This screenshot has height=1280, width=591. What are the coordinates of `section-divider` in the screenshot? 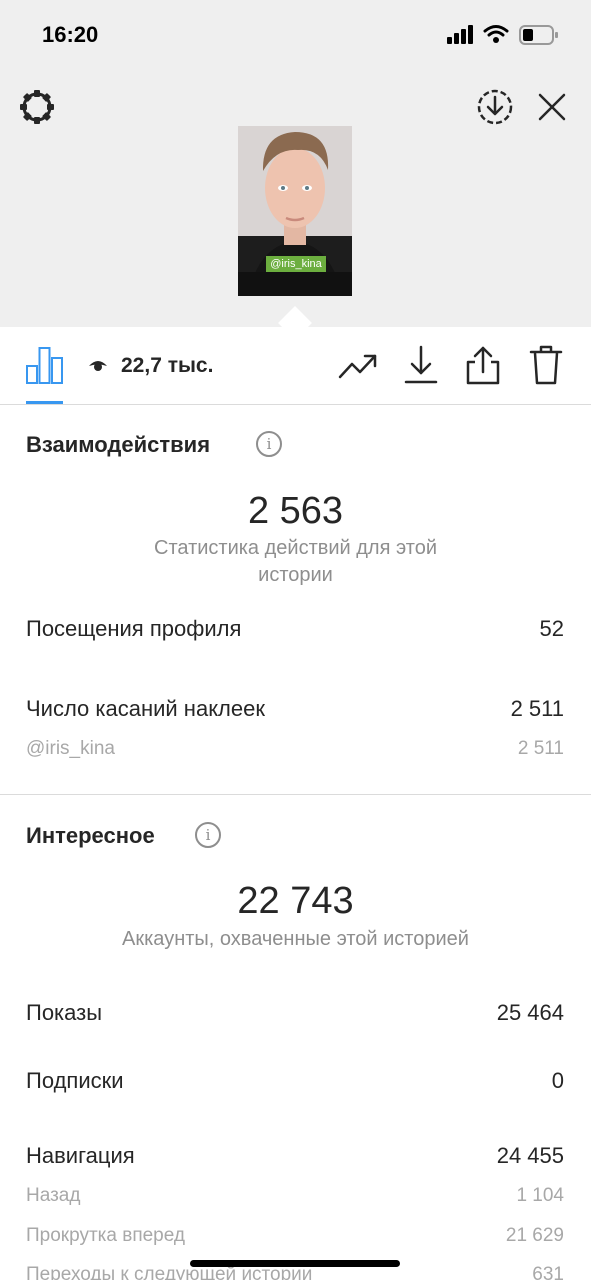 It's located at (295, 794).